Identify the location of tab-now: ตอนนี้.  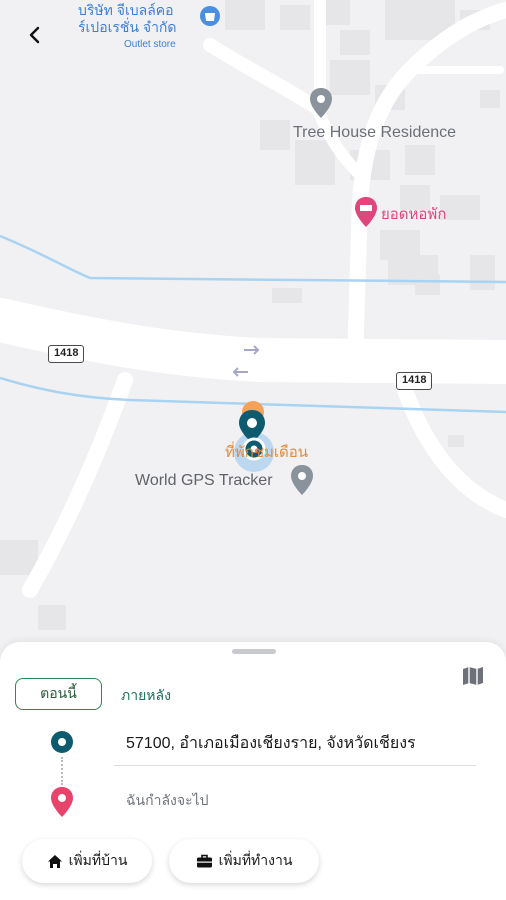
(58, 694).